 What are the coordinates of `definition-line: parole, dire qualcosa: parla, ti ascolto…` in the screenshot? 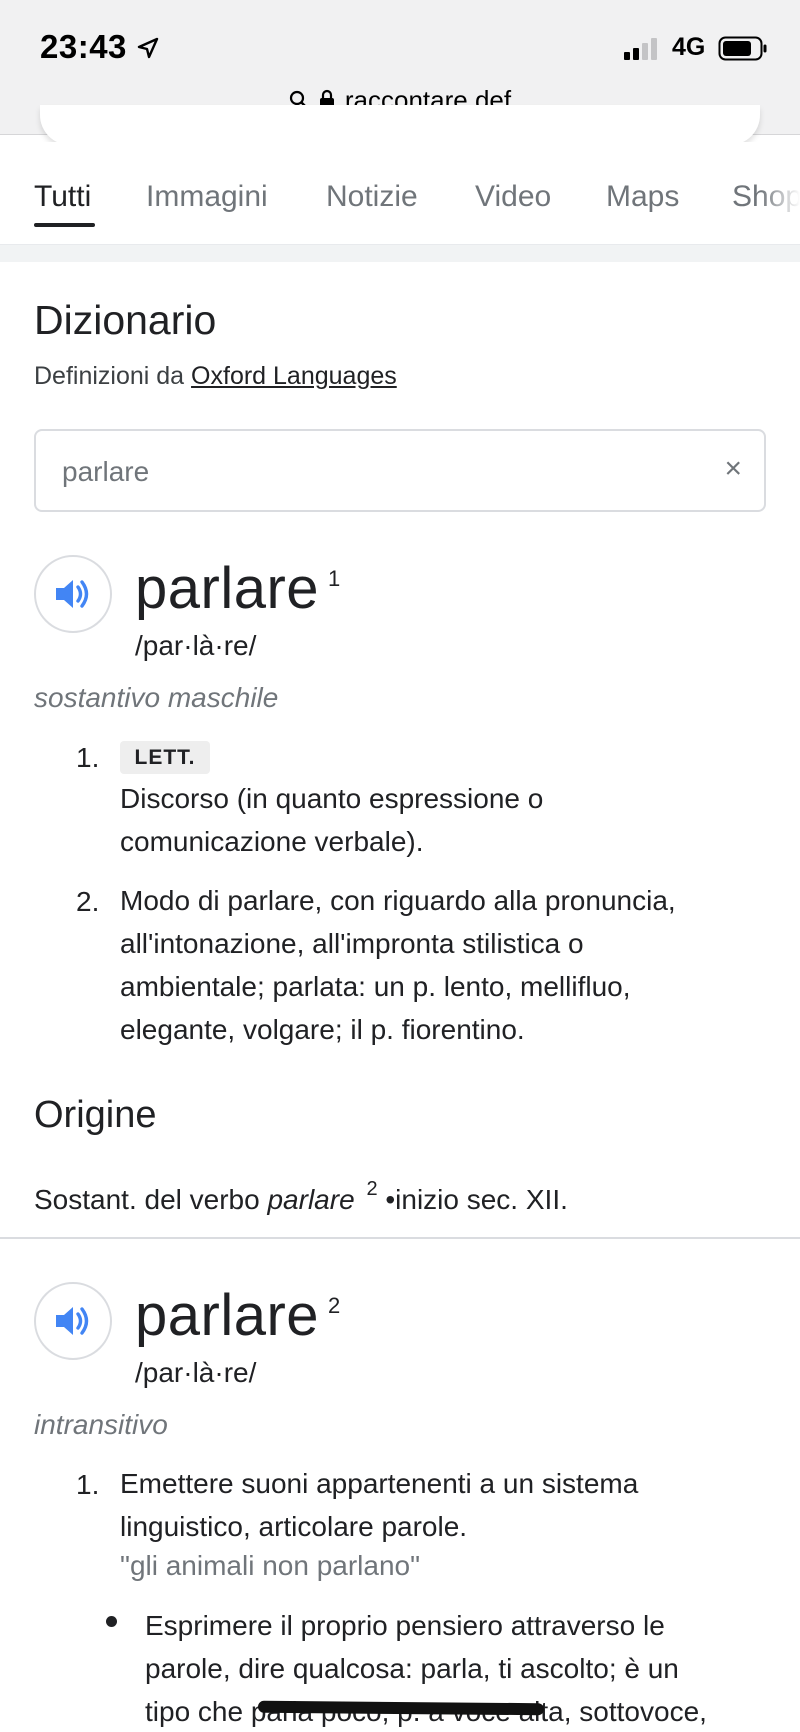 It's located at (412, 1668).